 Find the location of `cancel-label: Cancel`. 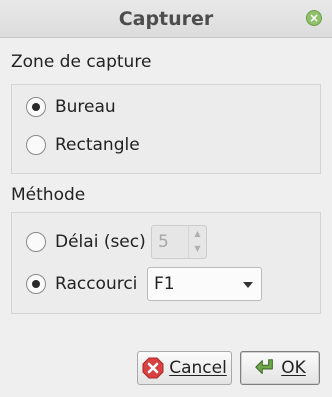

cancel-label: Cancel is located at coordinates (198, 368).